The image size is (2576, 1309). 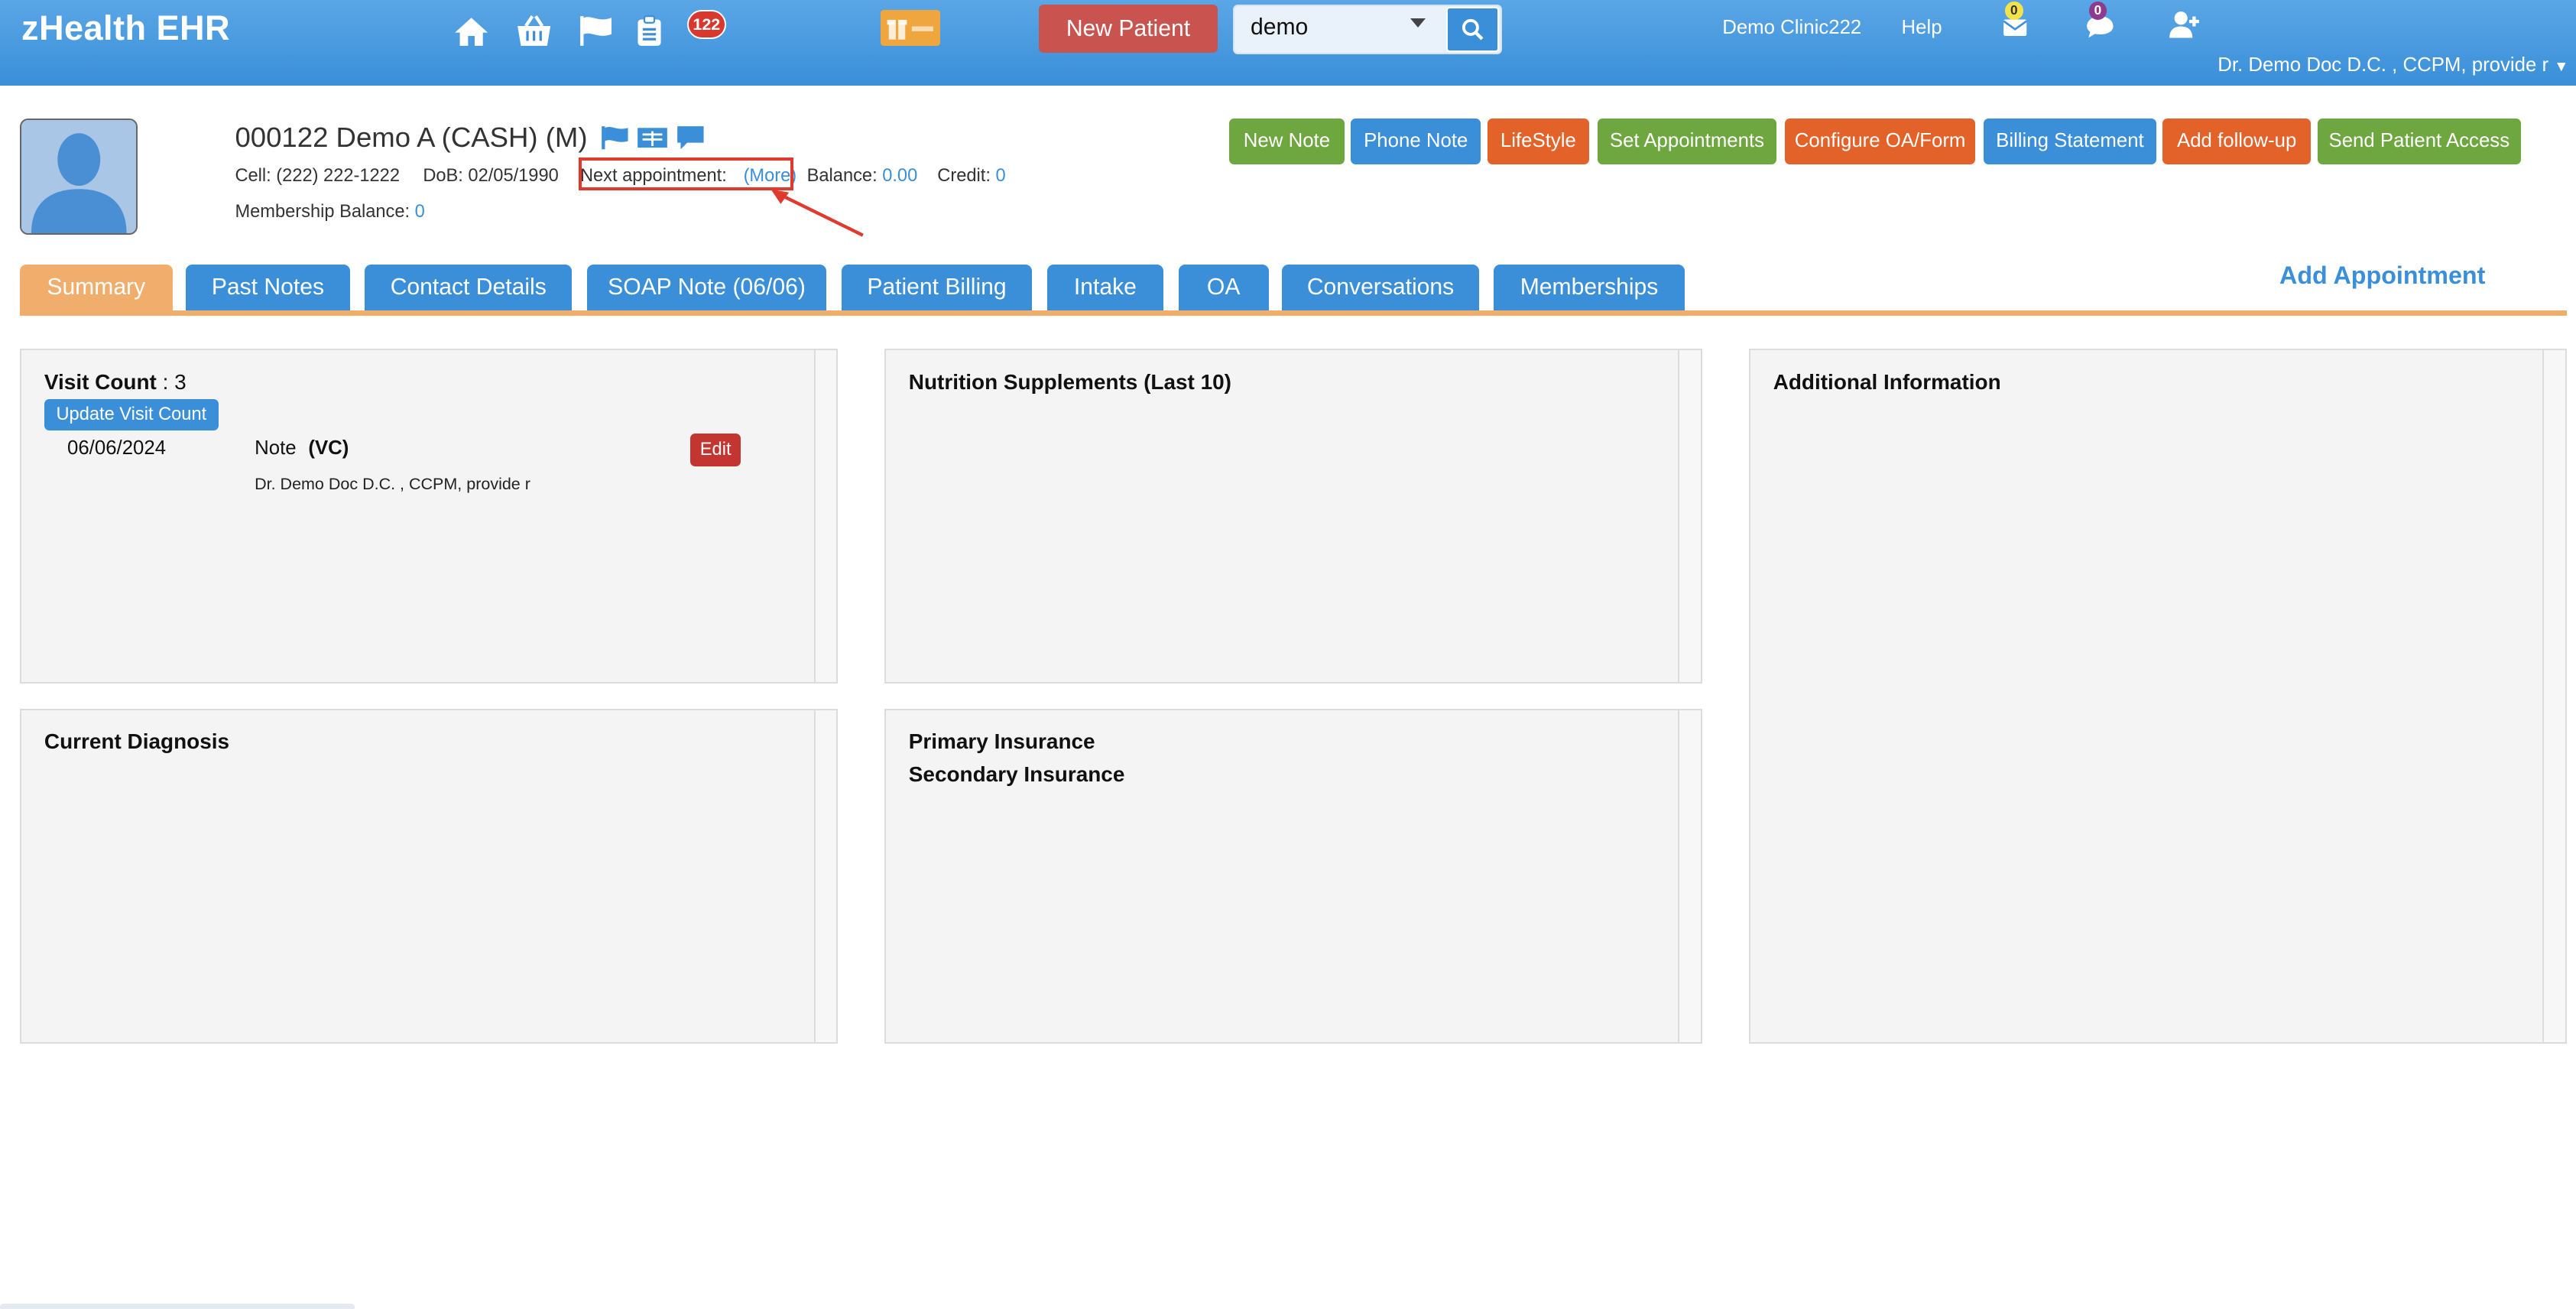 What do you see at coordinates (2383, 65) in the screenshot?
I see `user-name: Dr. Demo Doc D.C. , CCPM, provide r` at bounding box center [2383, 65].